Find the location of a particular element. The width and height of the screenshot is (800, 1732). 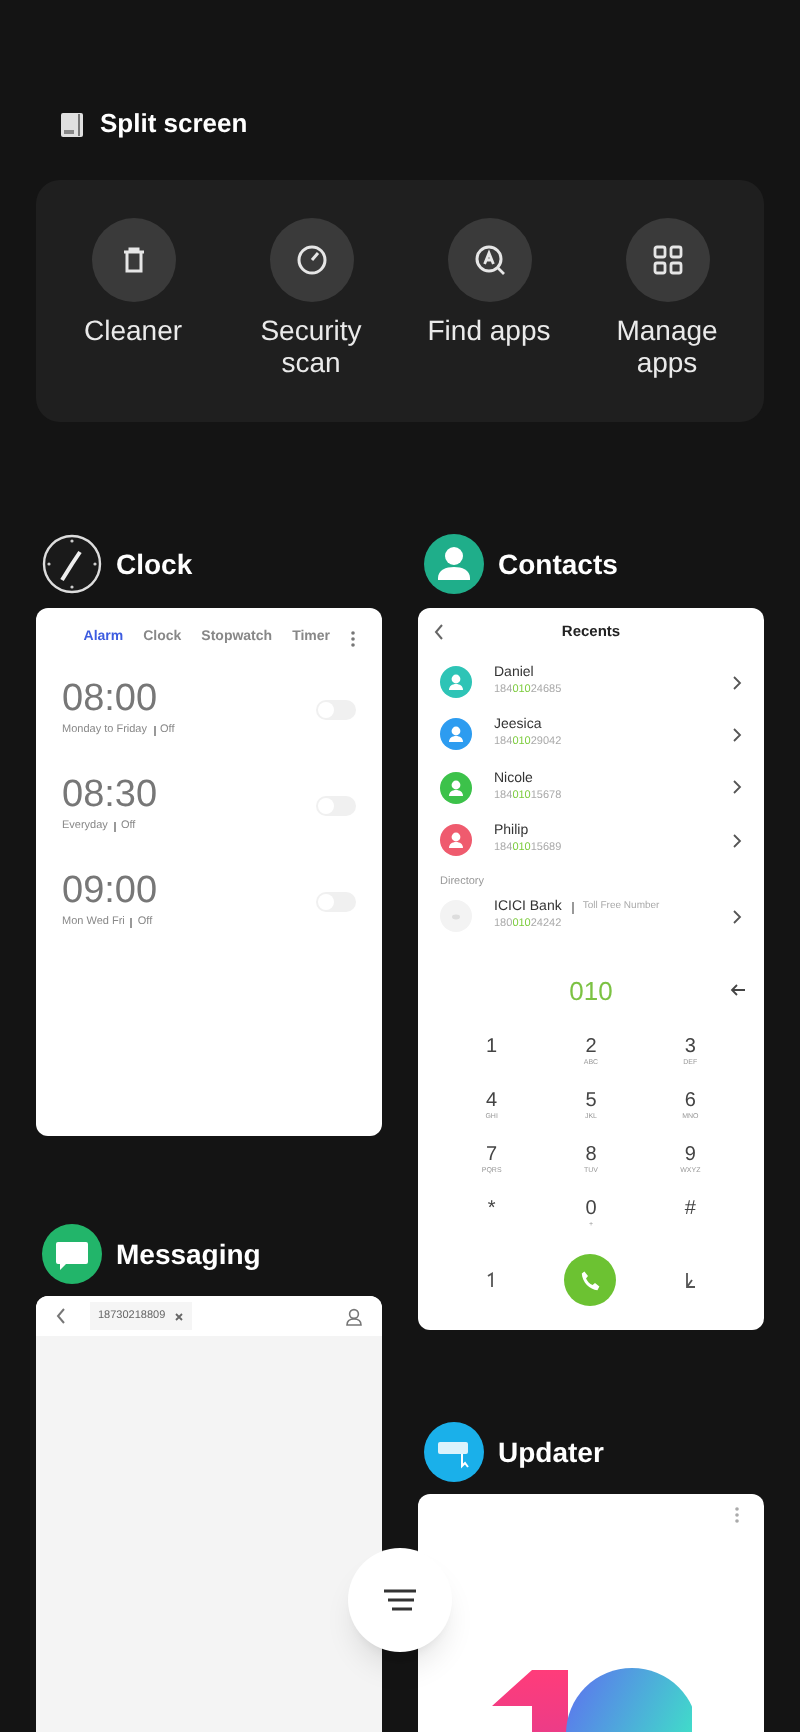

gauge-button is located at coordinates (311, 260).